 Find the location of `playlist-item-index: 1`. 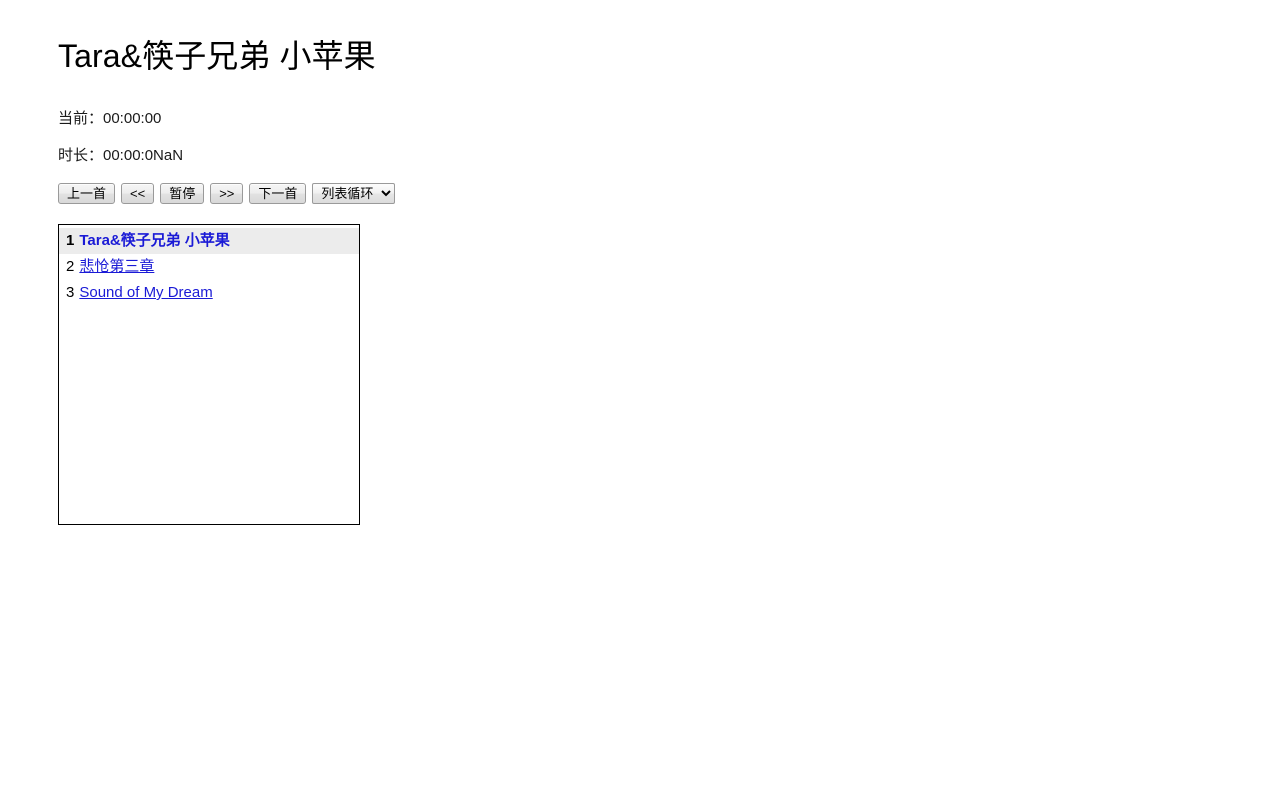

playlist-item-index: 1 is located at coordinates (70, 240).